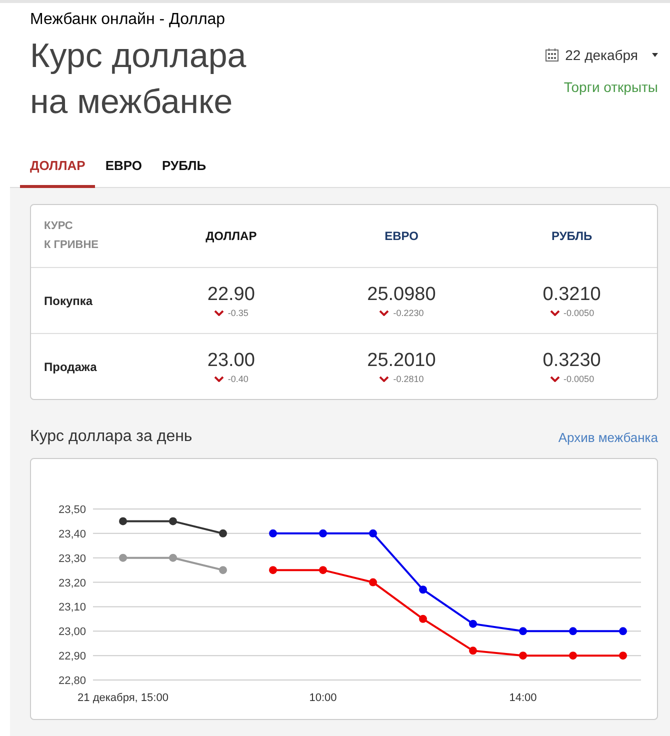  I want to click on rate-change: -0.2230, so click(408, 313).